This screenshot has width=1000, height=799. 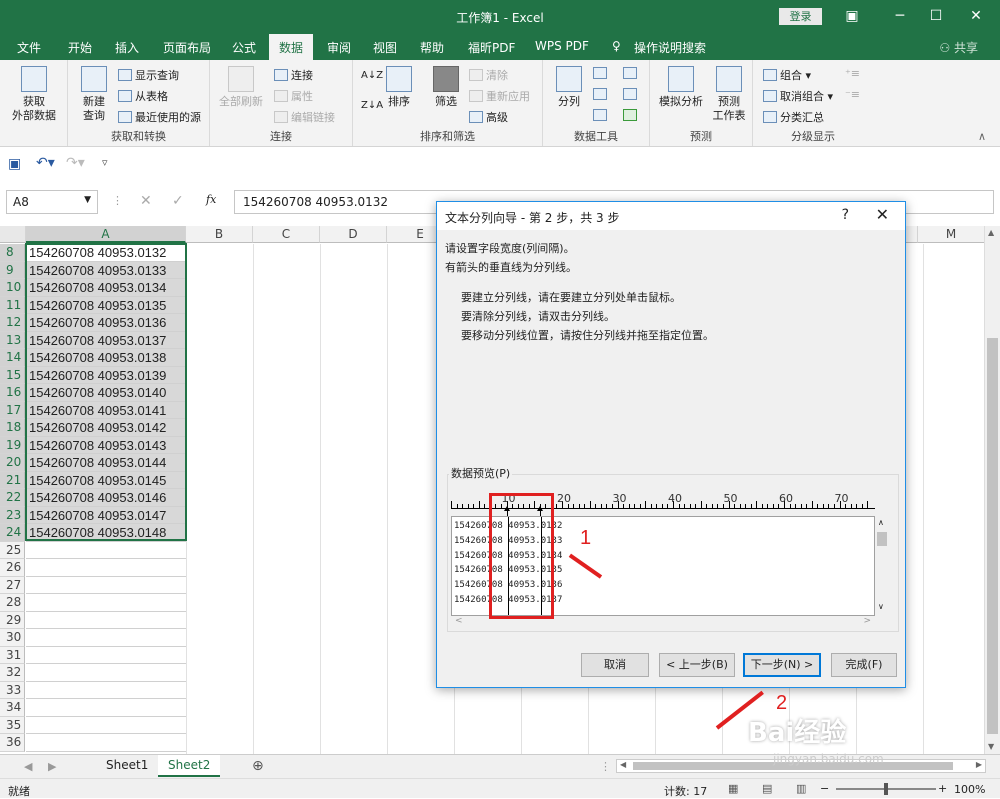 What do you see at coordinates (951, 234) in the screenshot?
I see `column-header-m: M` at bounding box center [951, 234].